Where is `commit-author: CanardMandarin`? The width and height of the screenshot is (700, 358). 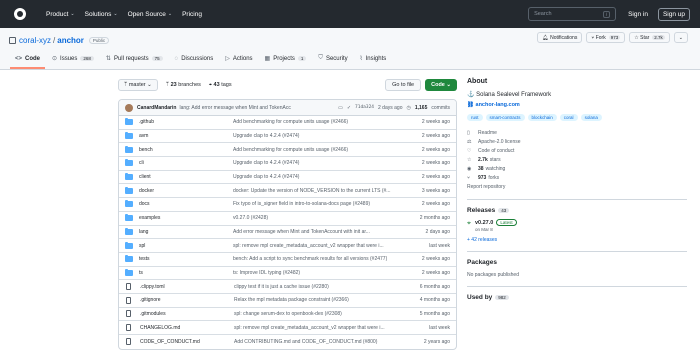 commit-author: CanardMandarin is located at coordinates (156, 108).